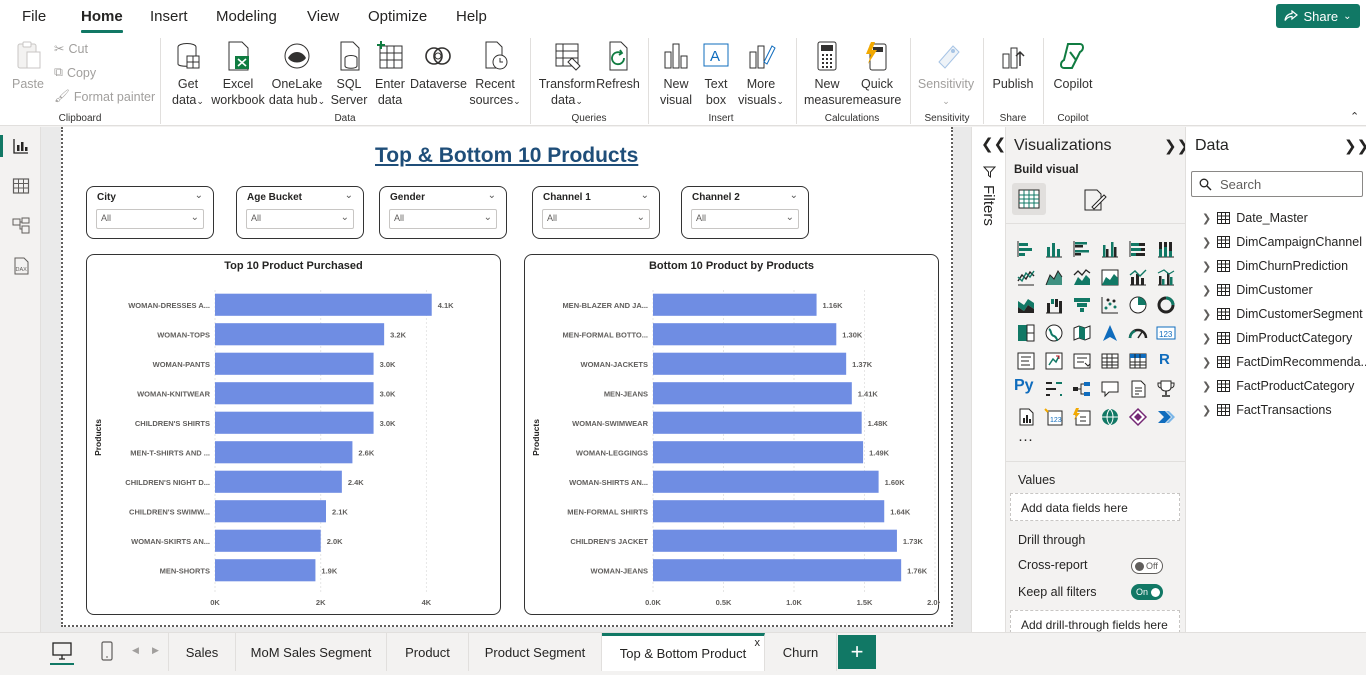 The image size is (1366, 675). I want to click on copy-button: ⧉ Copy, so click(75, 72).